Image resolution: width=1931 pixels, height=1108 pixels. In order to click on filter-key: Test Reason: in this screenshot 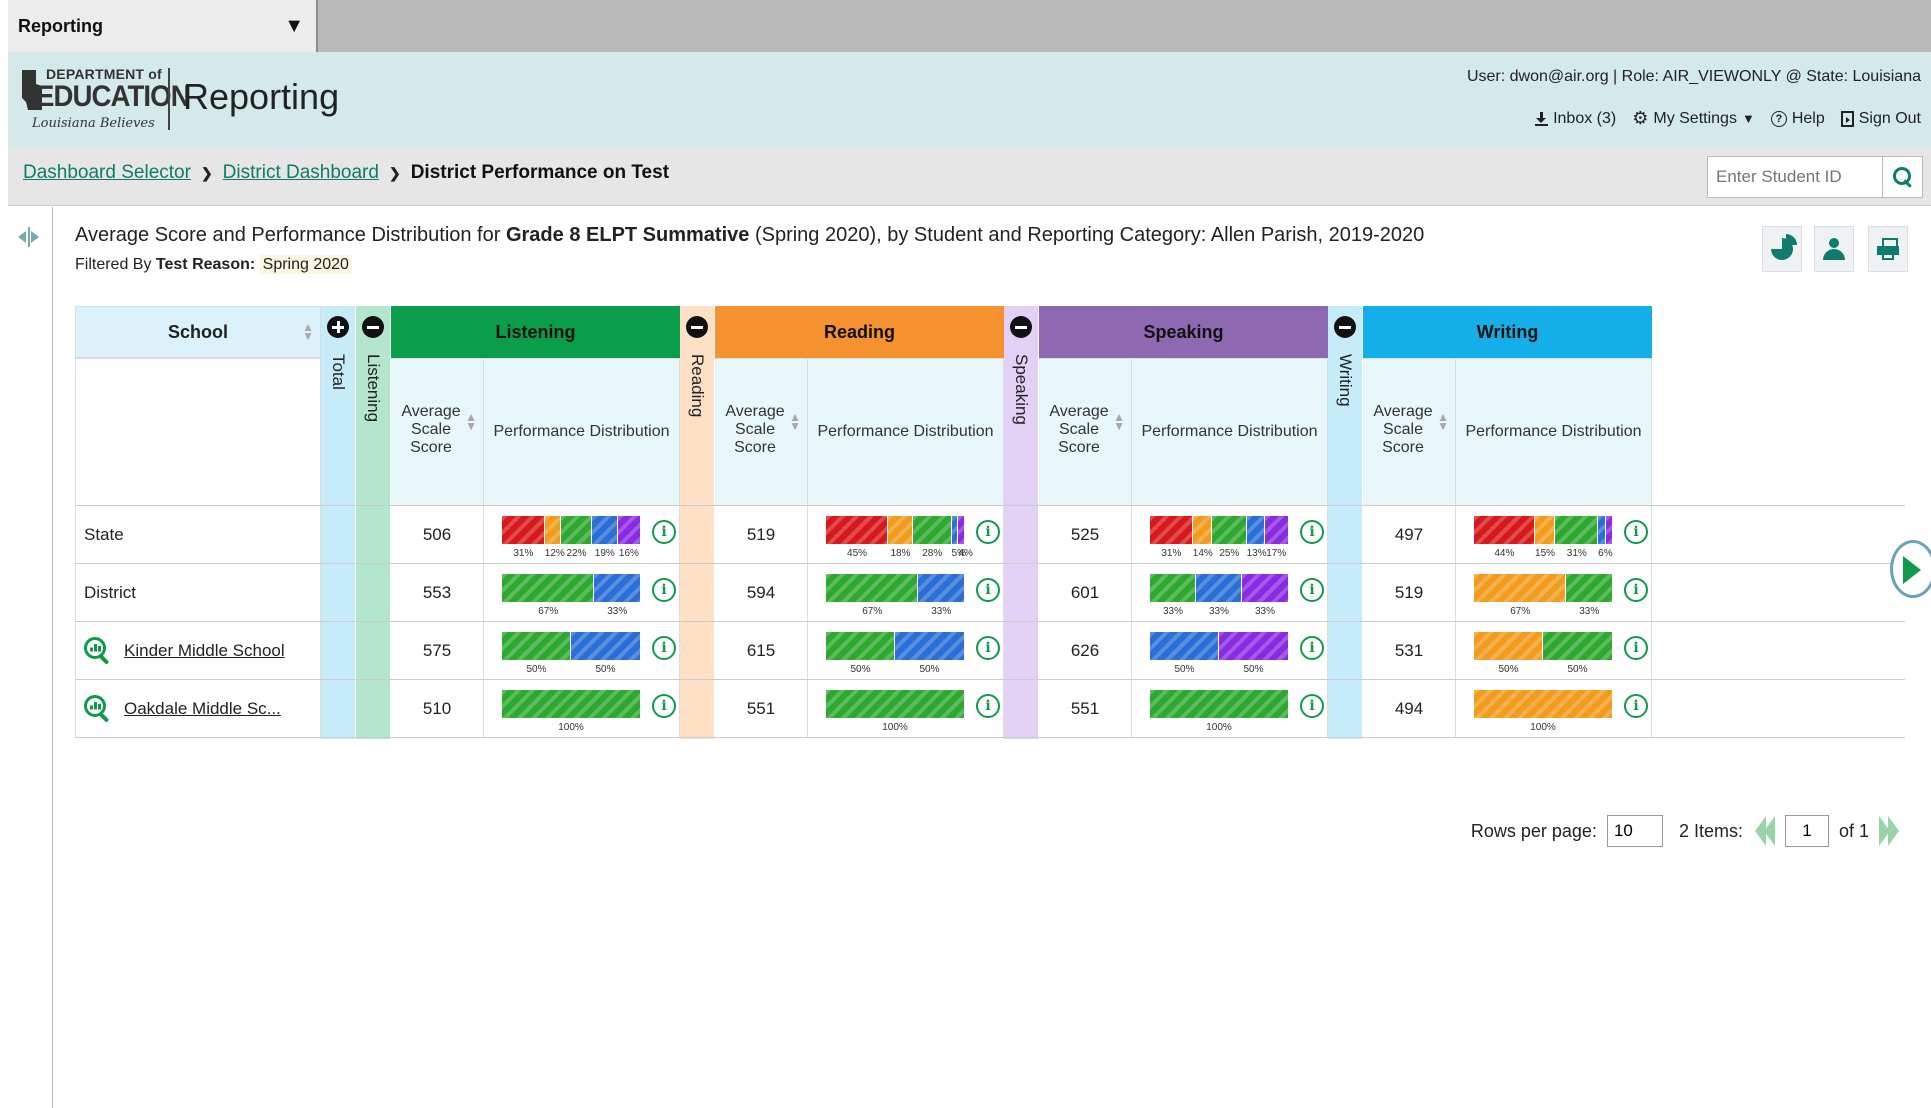, I will do `click(205, 264)`.